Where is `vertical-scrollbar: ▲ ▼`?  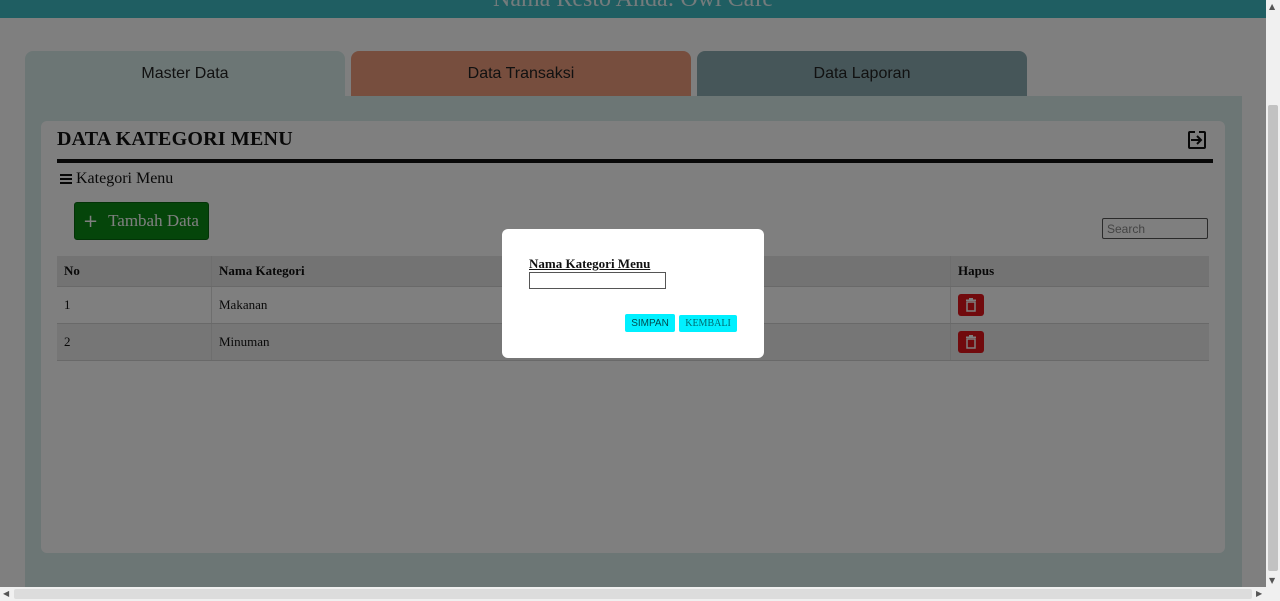
vertical-scrollbar: ▲ ▼ is located at coordinates (1273, 293).